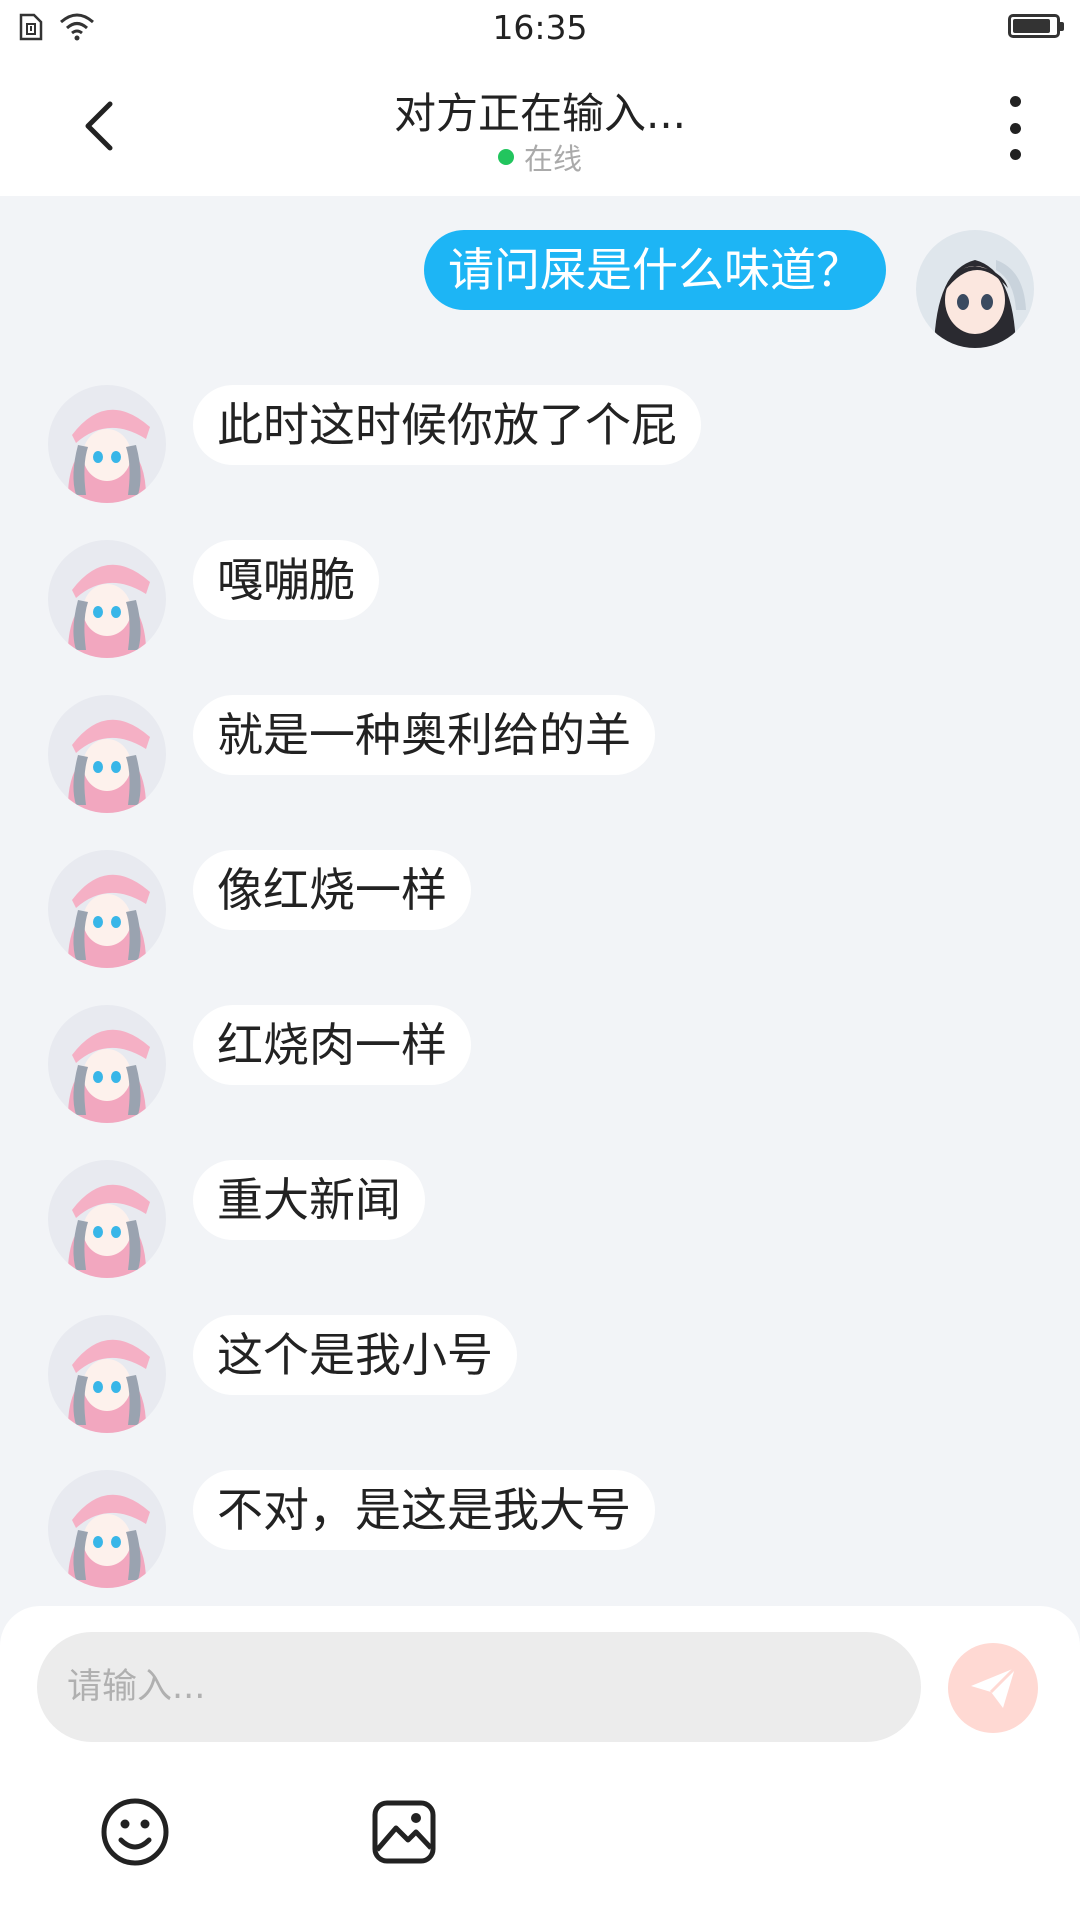 The height and width of the screenshot is (1920, 1080). I want to click on status-bar: 16:35, so click(540, 28).